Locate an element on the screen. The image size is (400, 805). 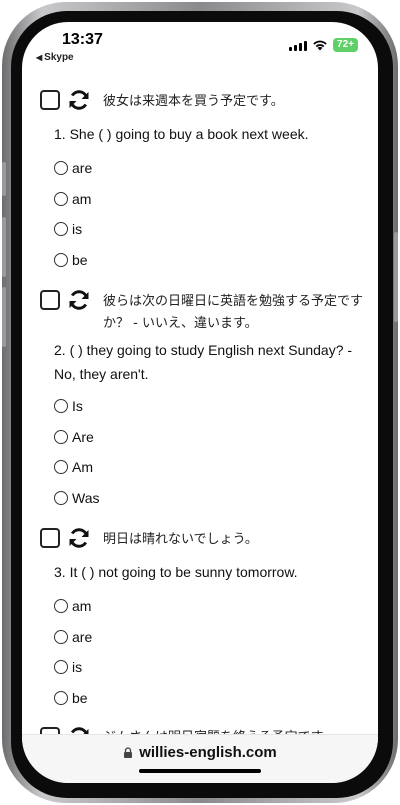
back-to-app-link: ◀ Skype is located at coordinates (55, 57).